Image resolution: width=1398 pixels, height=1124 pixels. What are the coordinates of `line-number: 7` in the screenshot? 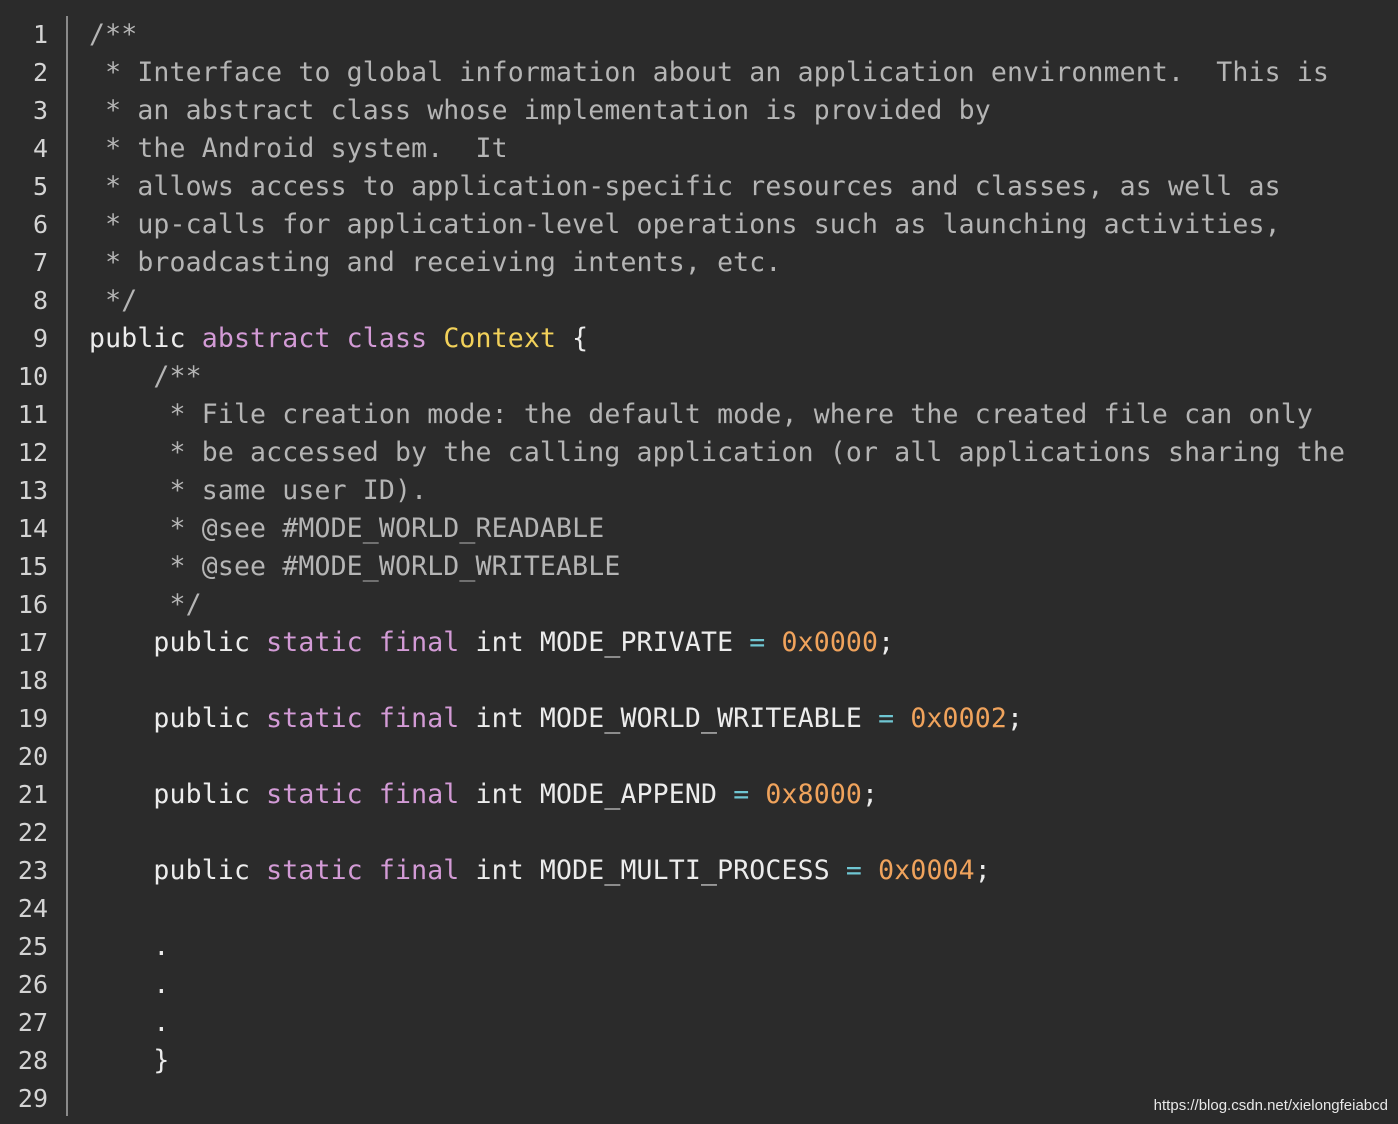 It's located at (40, 262).